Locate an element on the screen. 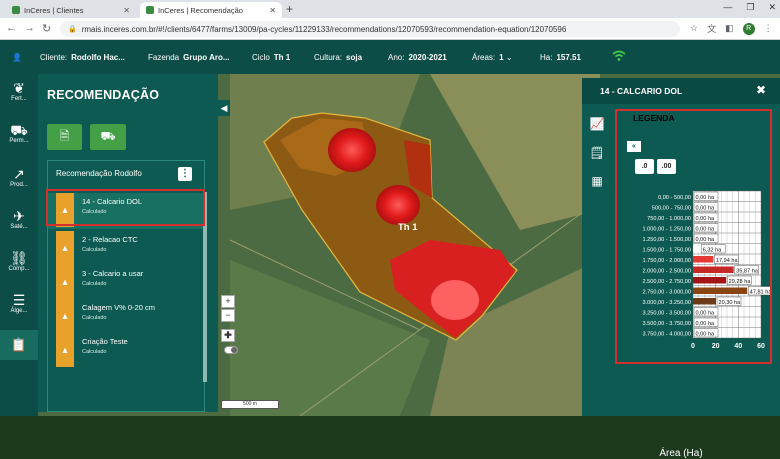  decimal-two-button: .00 is located at coordinates (666, 166).